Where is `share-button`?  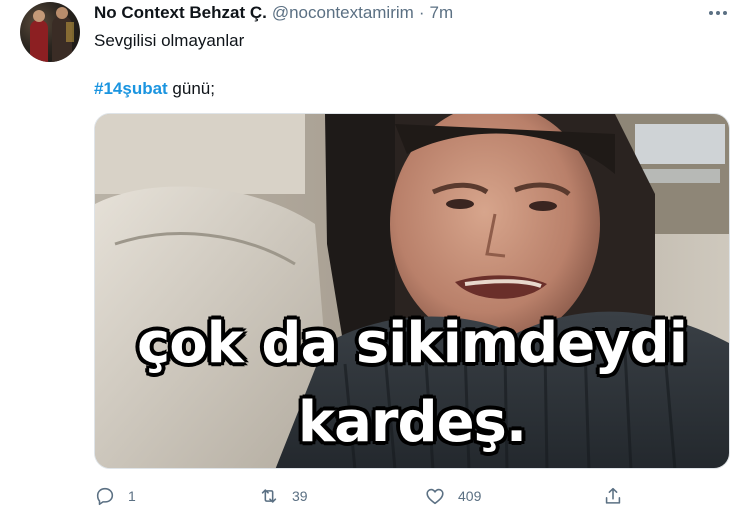
share-button is located at coordinates (613, 496).